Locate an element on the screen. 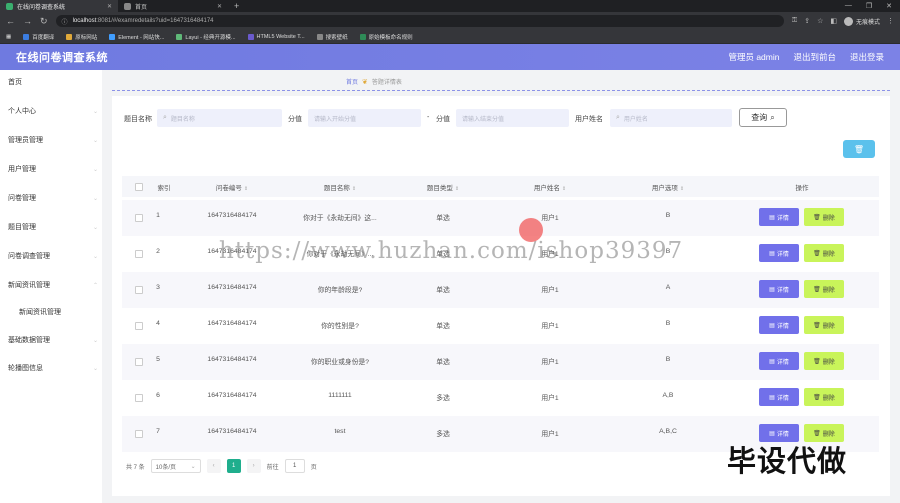  col-title: 题目名称 ⇕ is located at coordinates (340, 187).